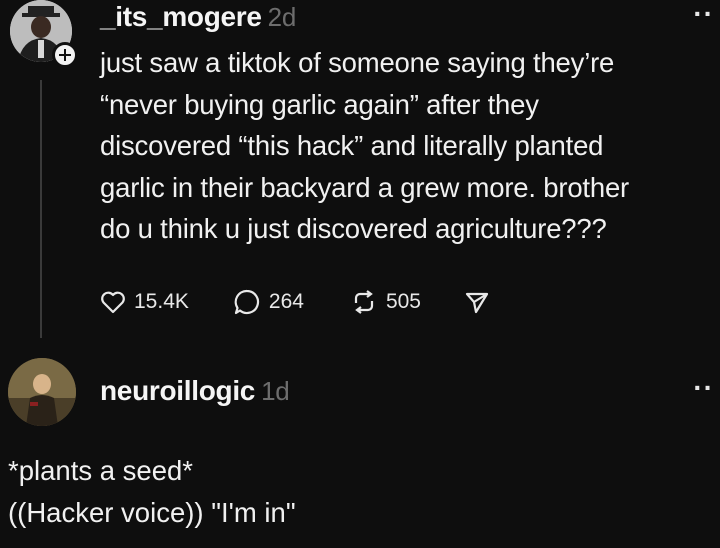 This screenshot has height=548, width=720. I want to click on thread-line, so click(41, 209).